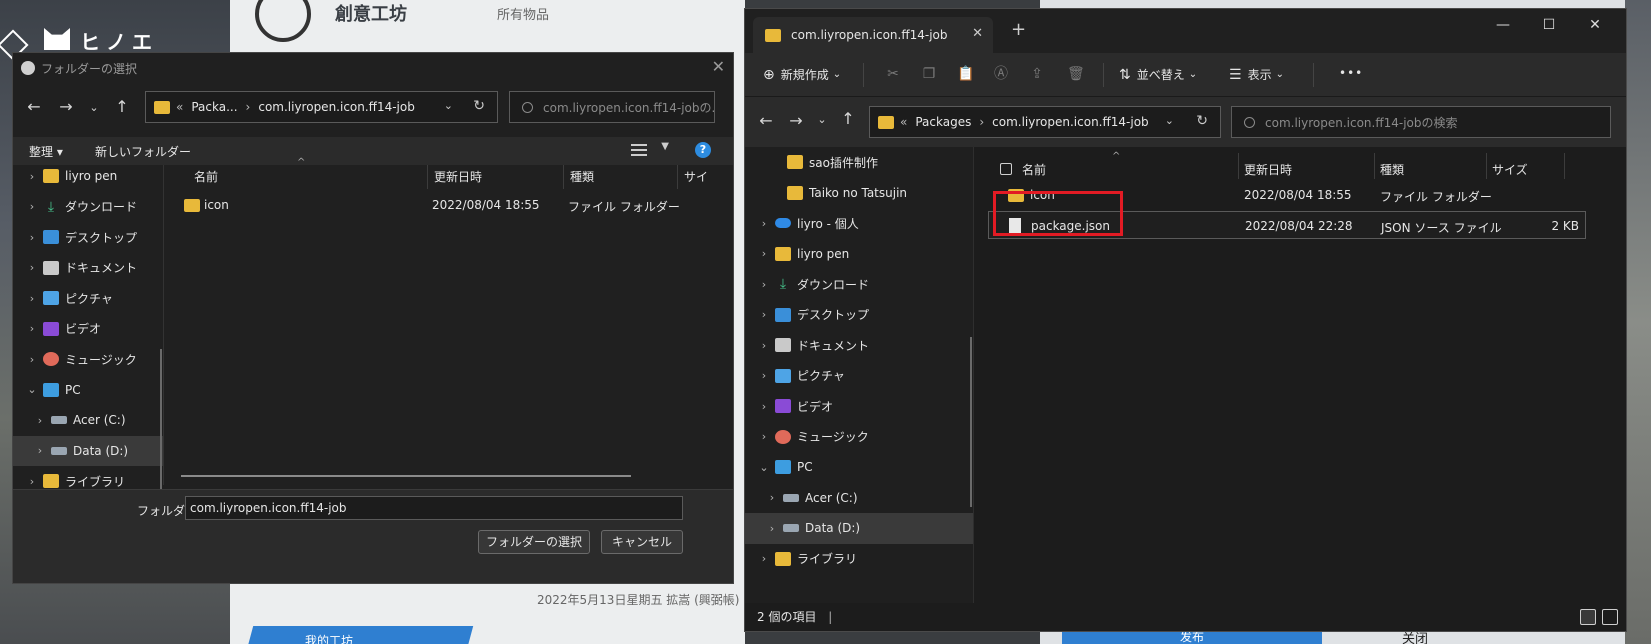 This screenshot has height=644, width=1651. Describe the element at coordinates (703, 150) in the screenshot. I see `help-icon: ?` at that location.